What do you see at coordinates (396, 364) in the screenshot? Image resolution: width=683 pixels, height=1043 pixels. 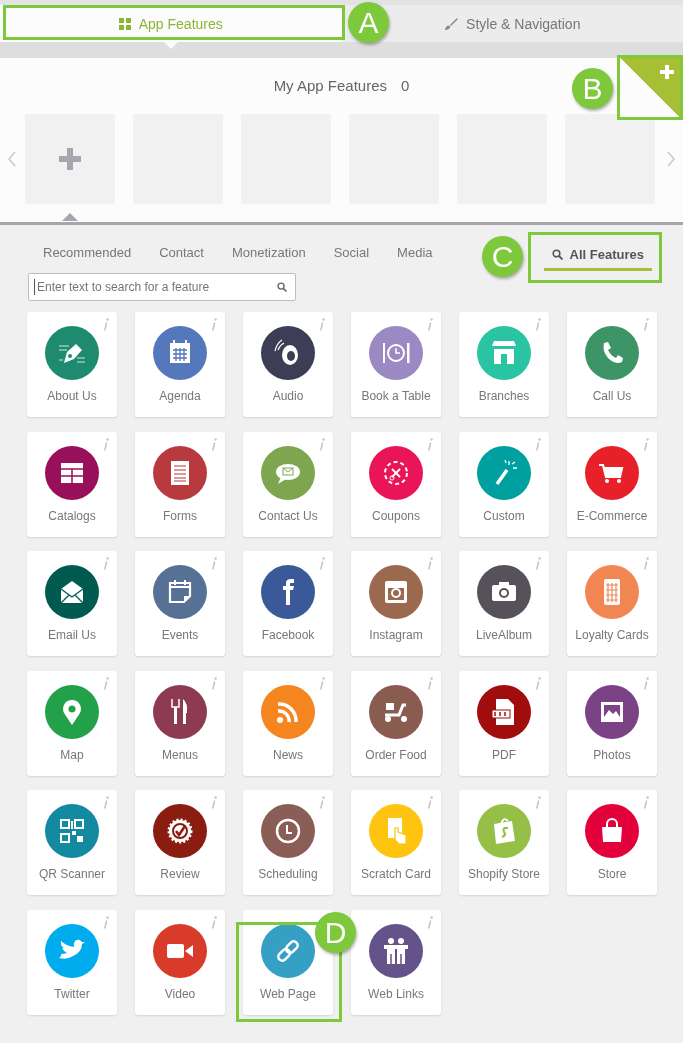 I see `feature-card: Book a Table` at bounding box center [396, 364].